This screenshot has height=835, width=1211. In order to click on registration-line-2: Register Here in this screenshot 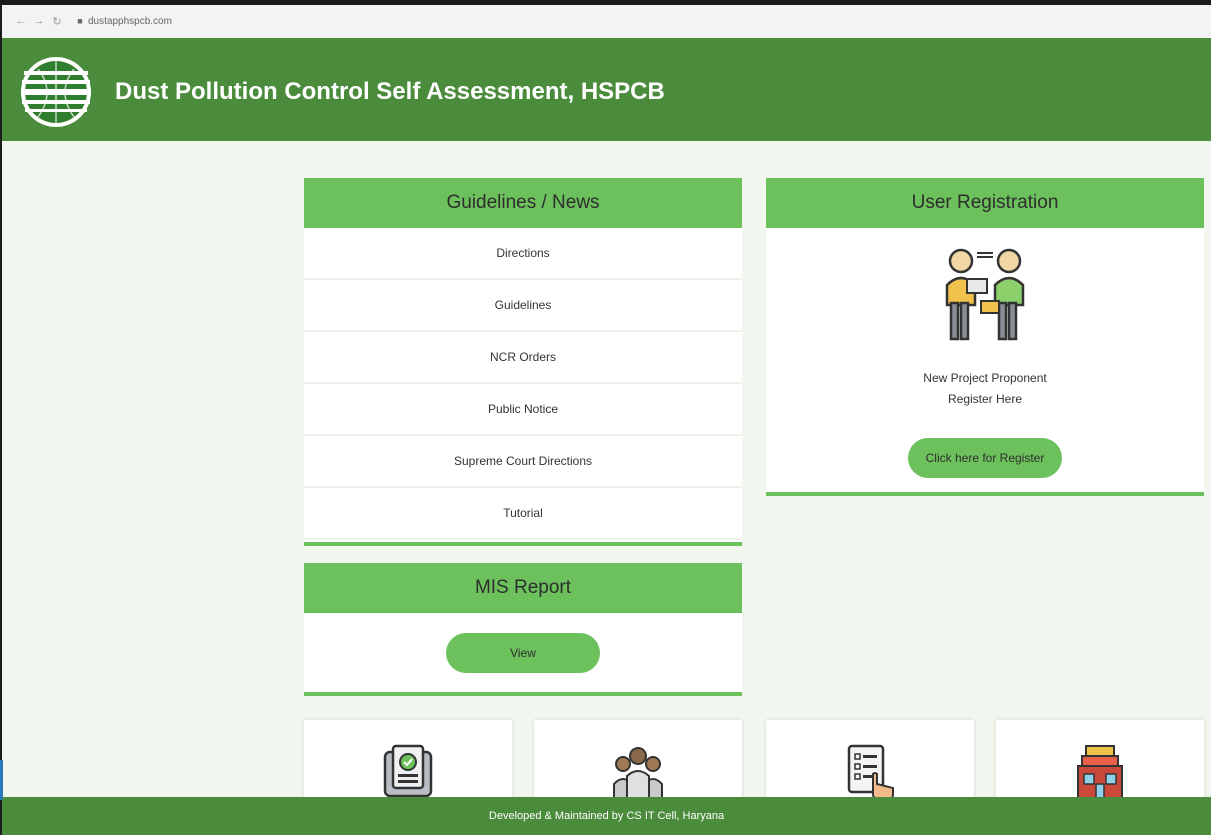, I will do `click(985, 399)`.